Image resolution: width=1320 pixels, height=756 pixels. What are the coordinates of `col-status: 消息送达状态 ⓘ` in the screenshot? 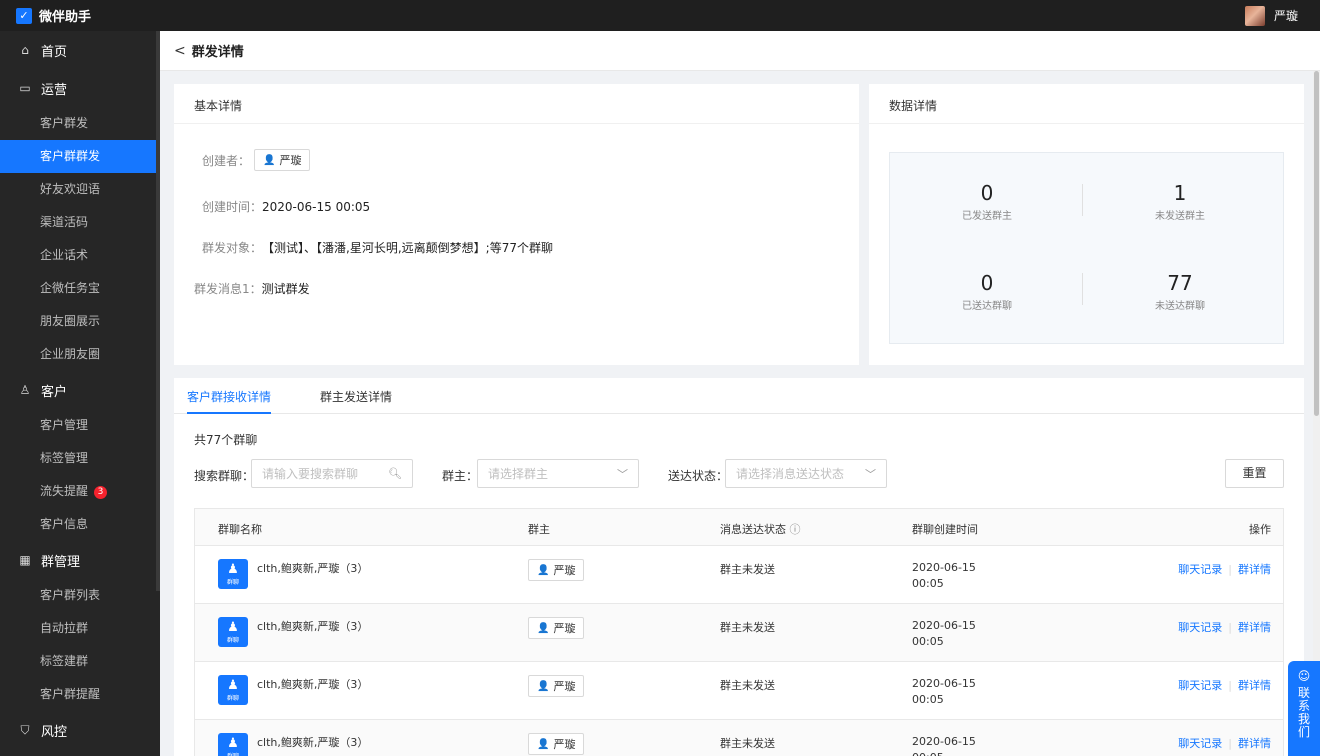 It's located at (760, 529).